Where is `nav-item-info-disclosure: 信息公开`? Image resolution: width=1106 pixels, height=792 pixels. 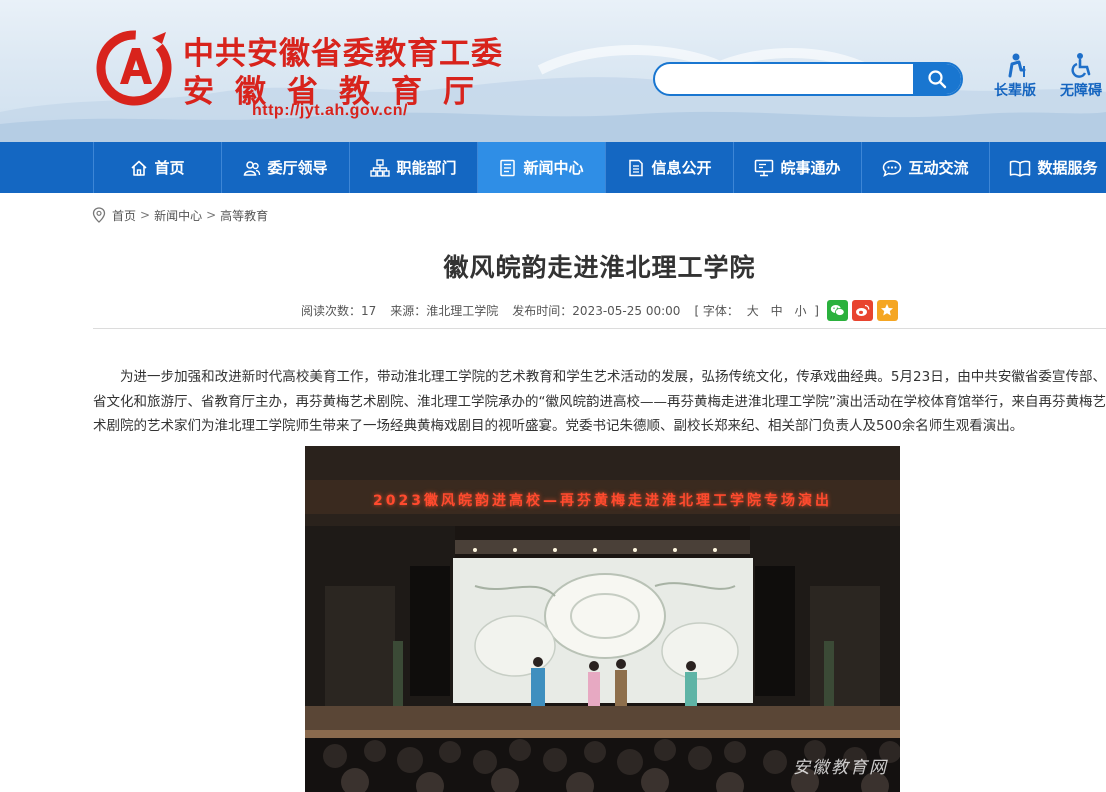 nav-item-info-disclosure: 信息公开 is located at coordinates (669, 167).